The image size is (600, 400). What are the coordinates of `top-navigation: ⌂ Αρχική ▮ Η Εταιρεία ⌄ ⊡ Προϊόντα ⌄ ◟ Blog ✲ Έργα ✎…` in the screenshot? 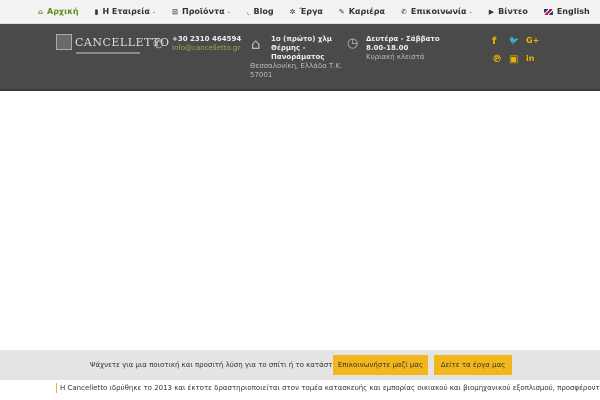 It's located at (300, 12).